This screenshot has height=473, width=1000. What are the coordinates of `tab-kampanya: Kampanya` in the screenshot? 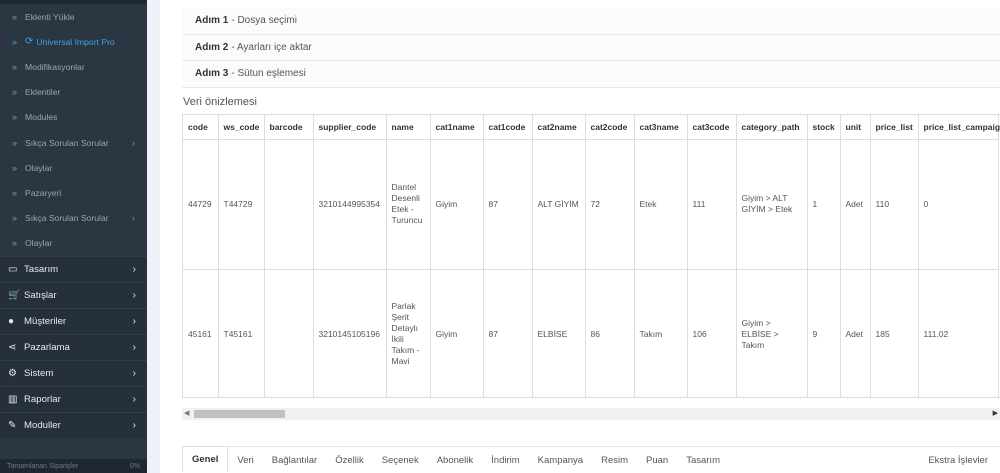 It's located at (560, 460).